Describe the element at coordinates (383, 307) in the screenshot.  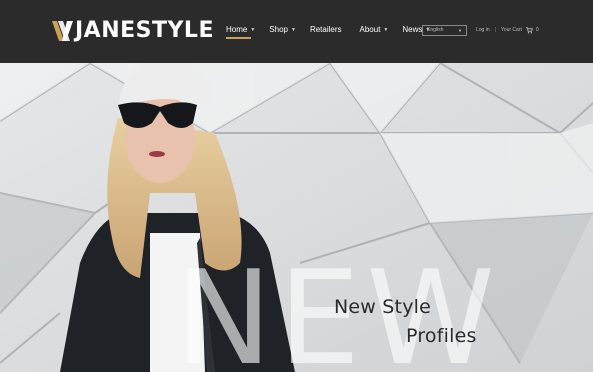
I see `hero-headline-line1: New Style` at that location.